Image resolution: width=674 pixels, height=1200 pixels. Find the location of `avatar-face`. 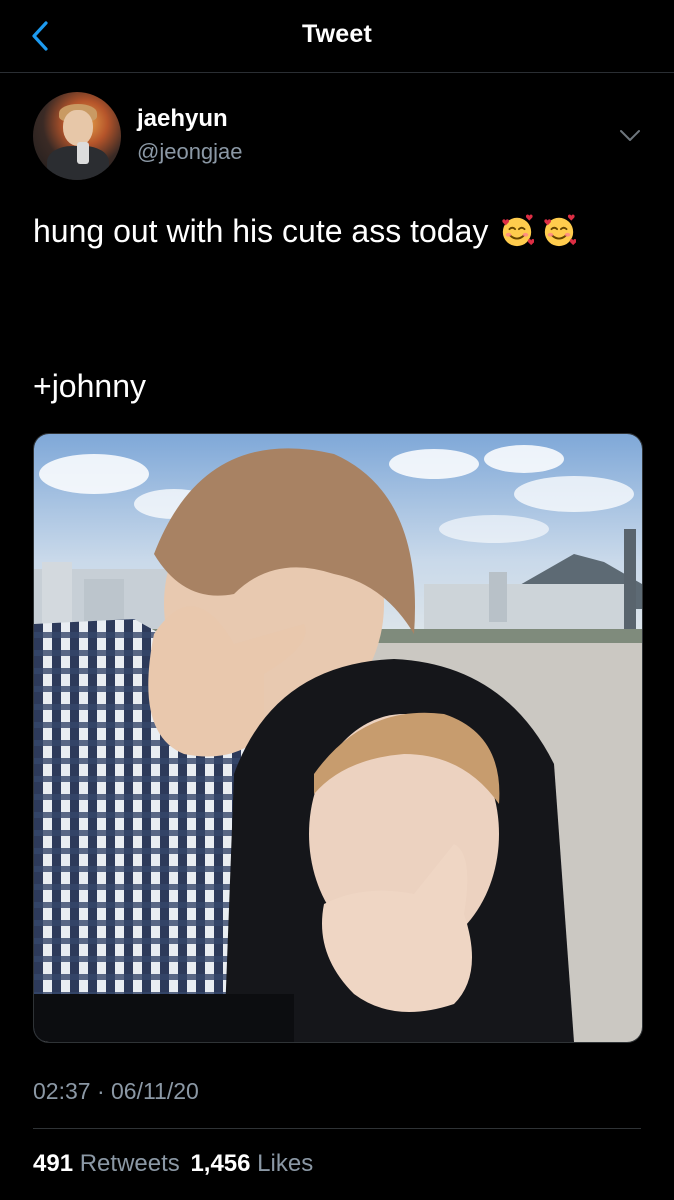

avatar-face is located at coordinates (78, 128).